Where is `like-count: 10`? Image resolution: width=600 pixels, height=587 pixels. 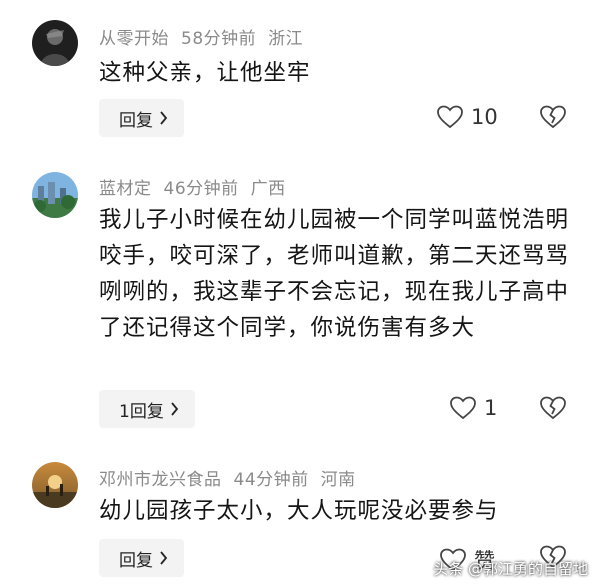
like-count: 10 is located at coordinates (484, 117).